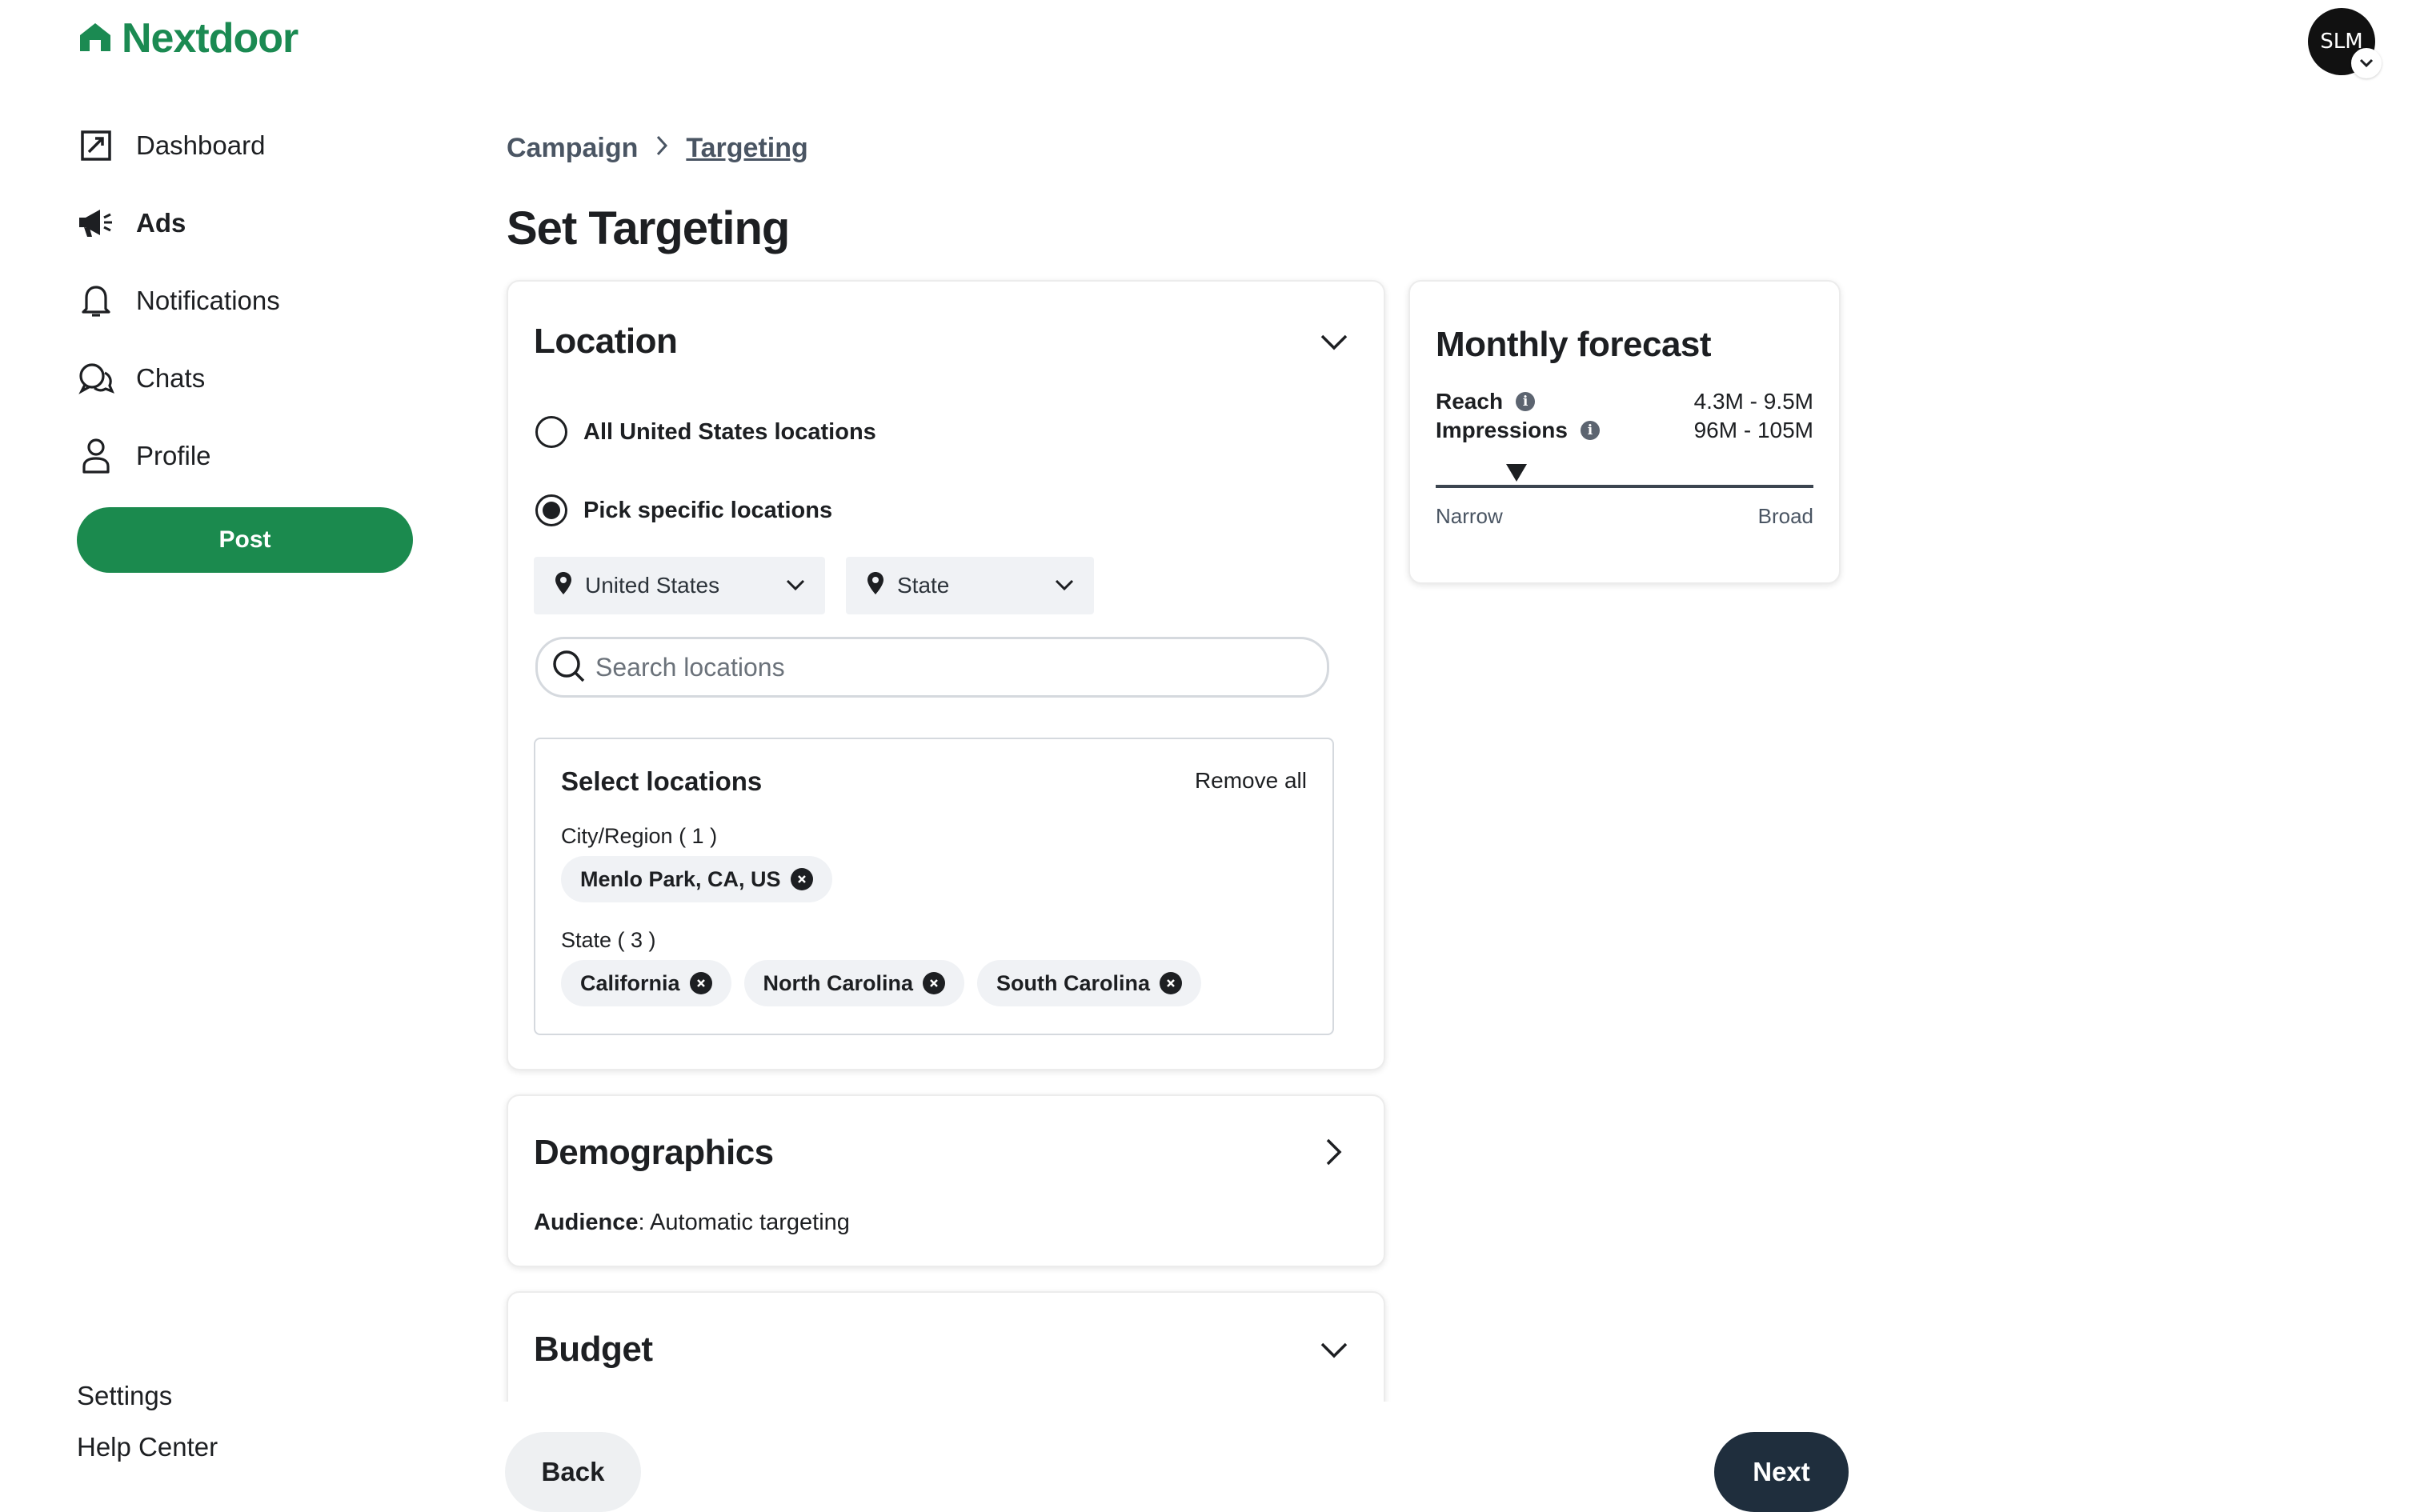 The height and width of the screenshot is (1512, 2420). I want to click on audience-size-marker, so click(1516, 473).